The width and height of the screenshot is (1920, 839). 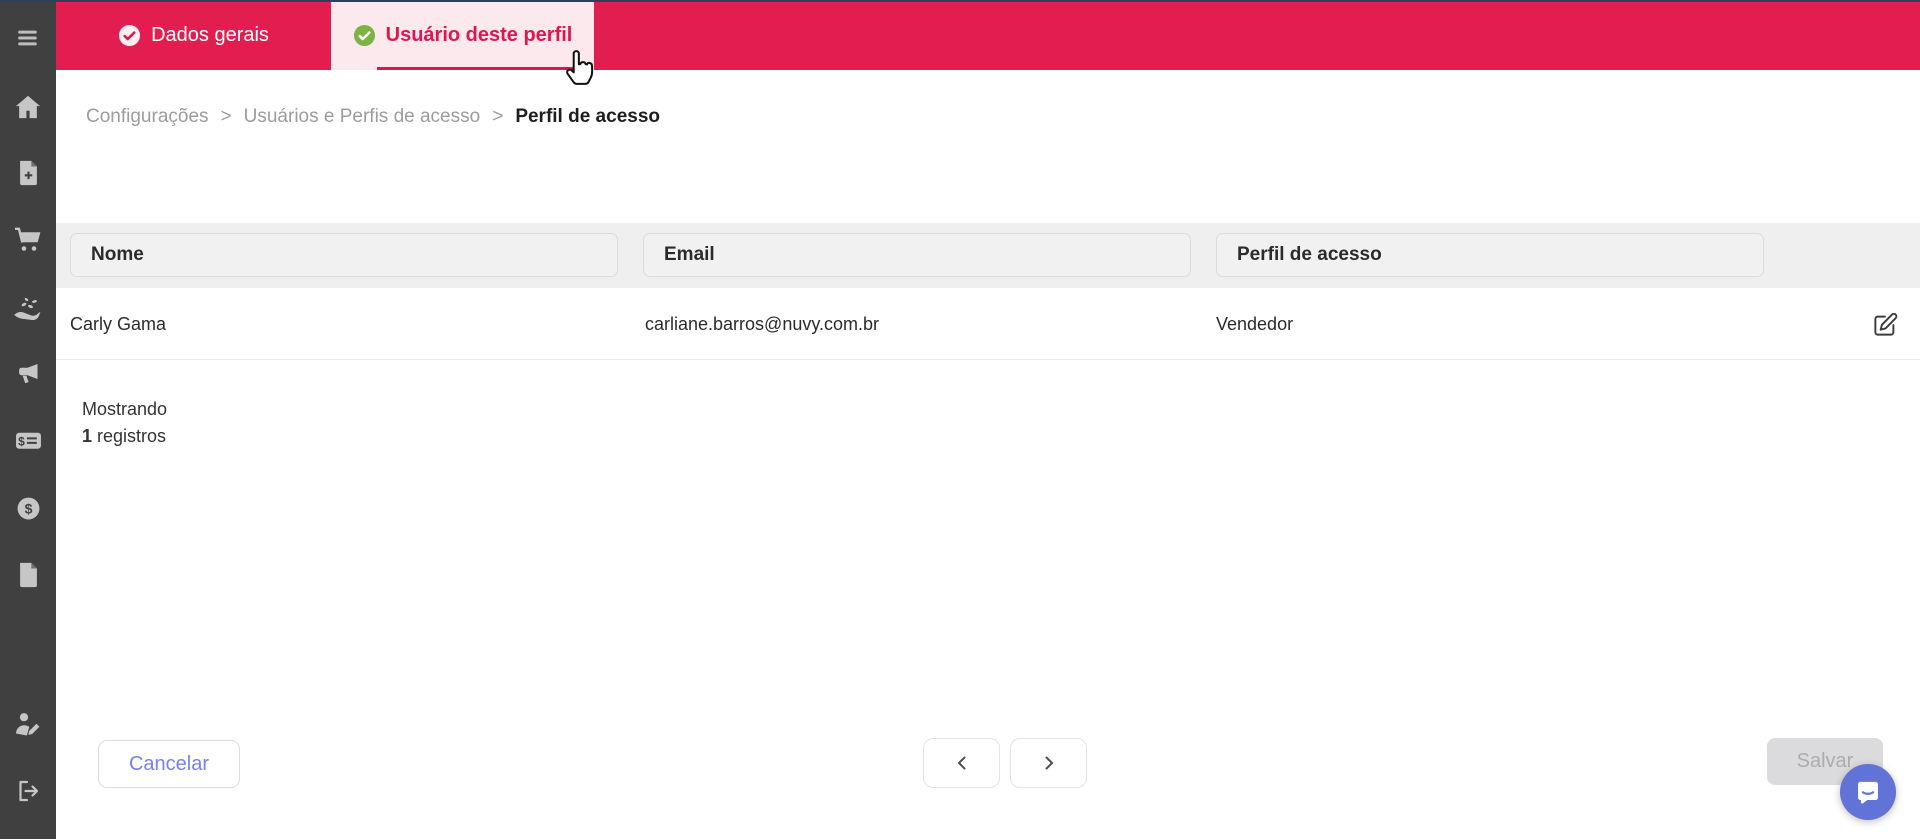 I want to click on wizard-tab-bar: Dados gerais Usuário deste perfil, so click(x=988, y=35).